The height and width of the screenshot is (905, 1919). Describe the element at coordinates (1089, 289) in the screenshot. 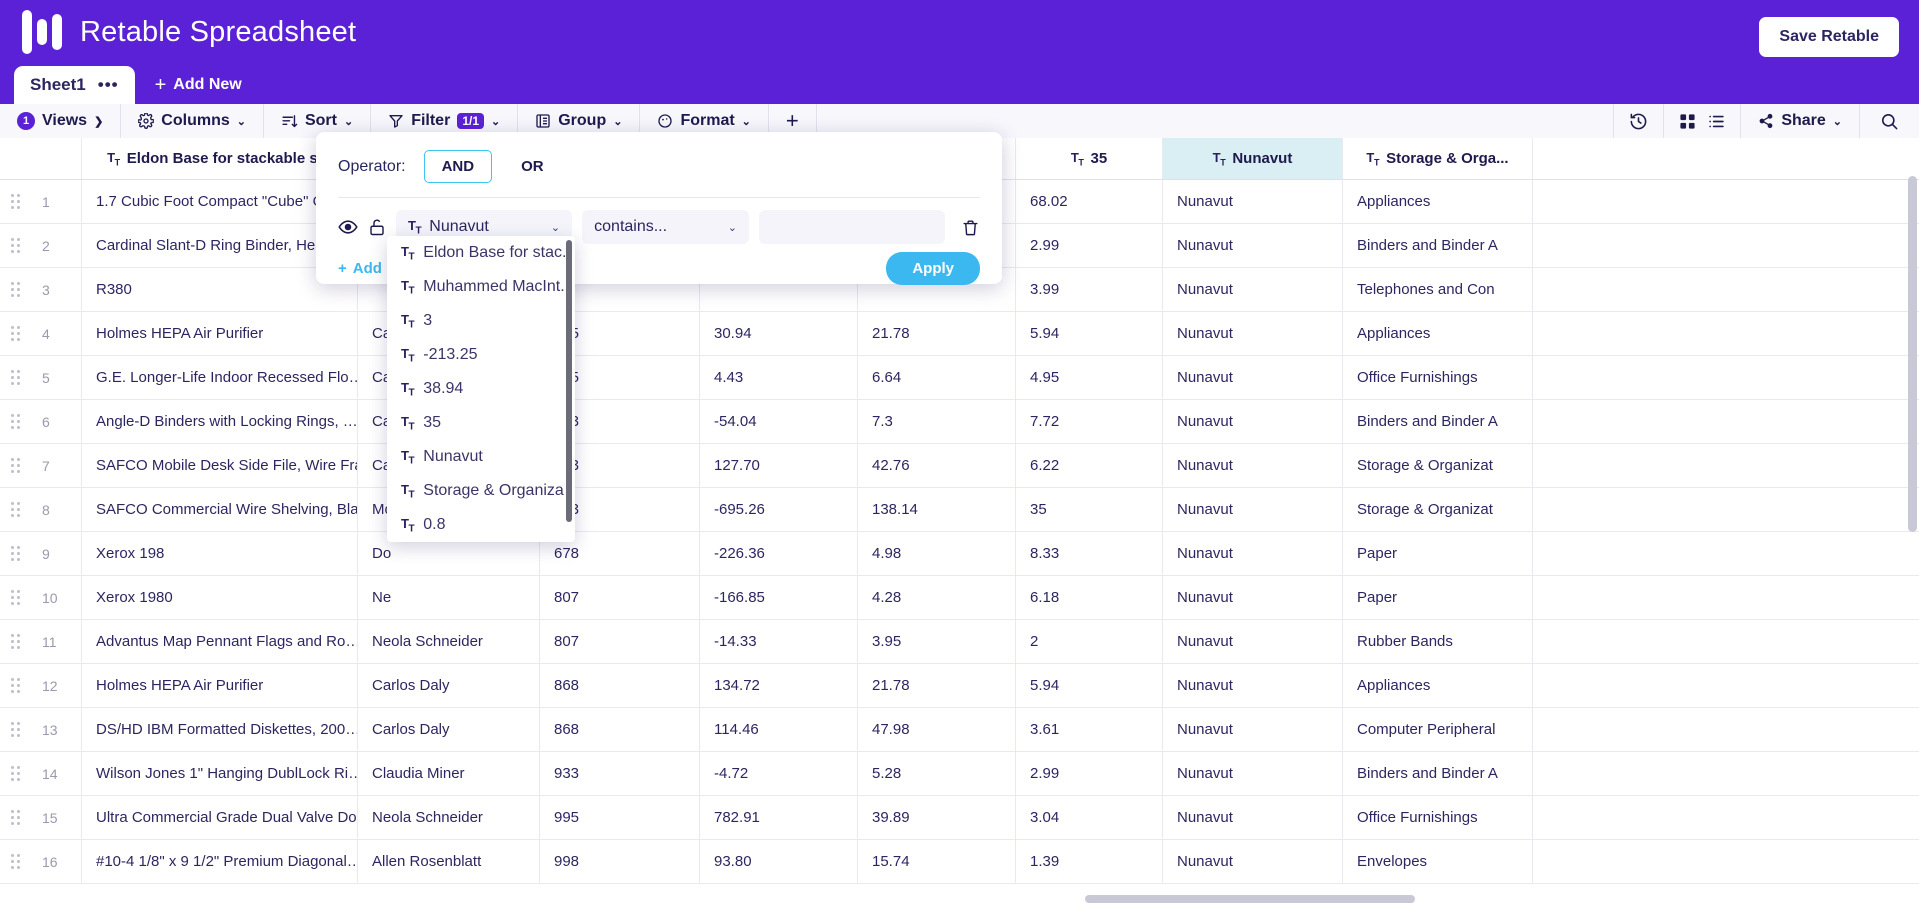

I see `table-cell-f: 3.99` at that location.